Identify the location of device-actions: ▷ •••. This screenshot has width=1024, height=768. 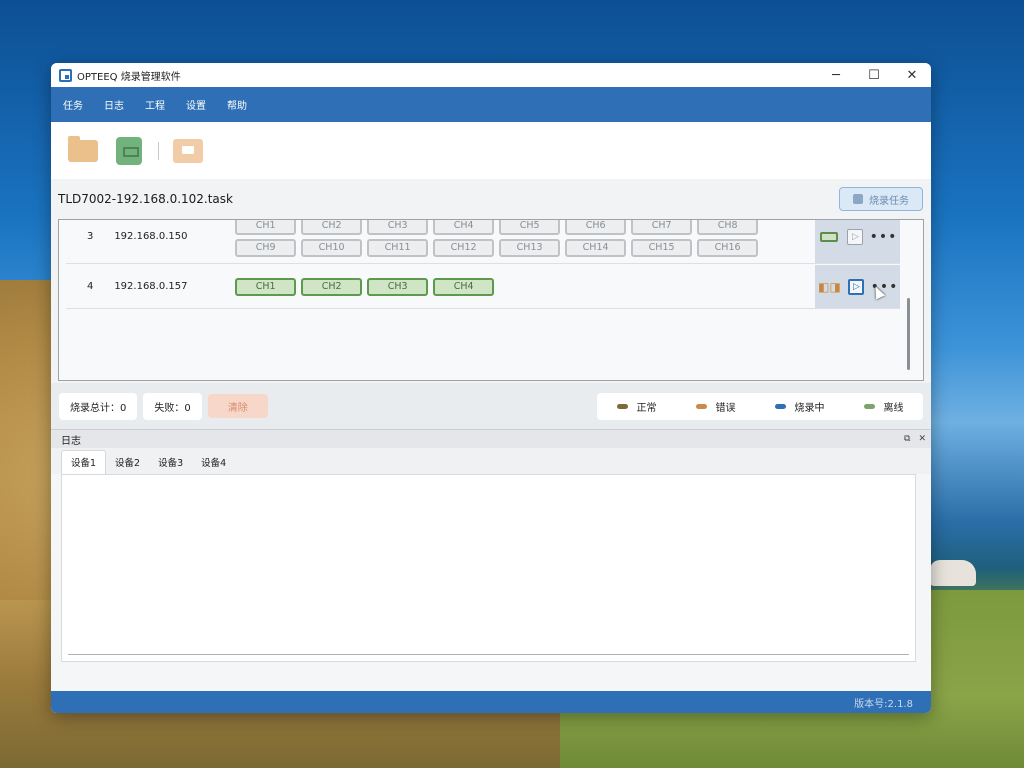
(857, 241).